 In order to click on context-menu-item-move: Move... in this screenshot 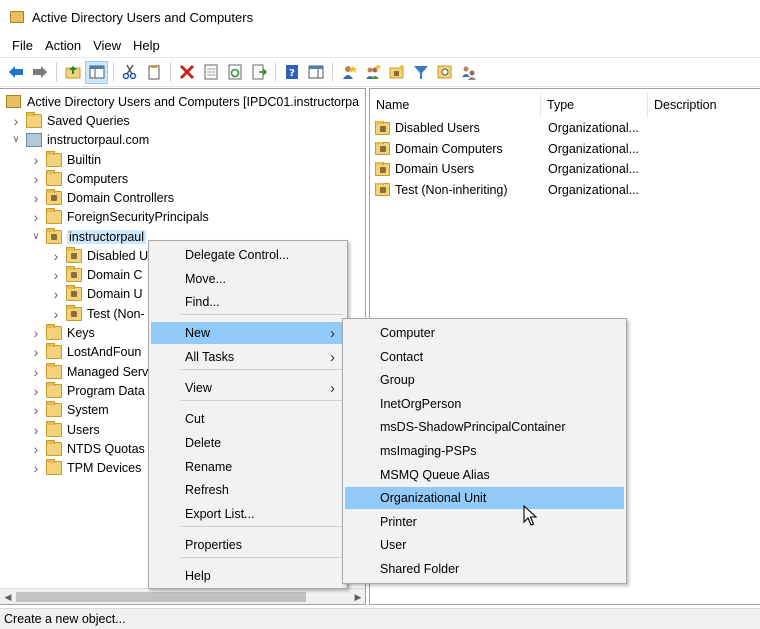, I will do `click(248, 279)`.